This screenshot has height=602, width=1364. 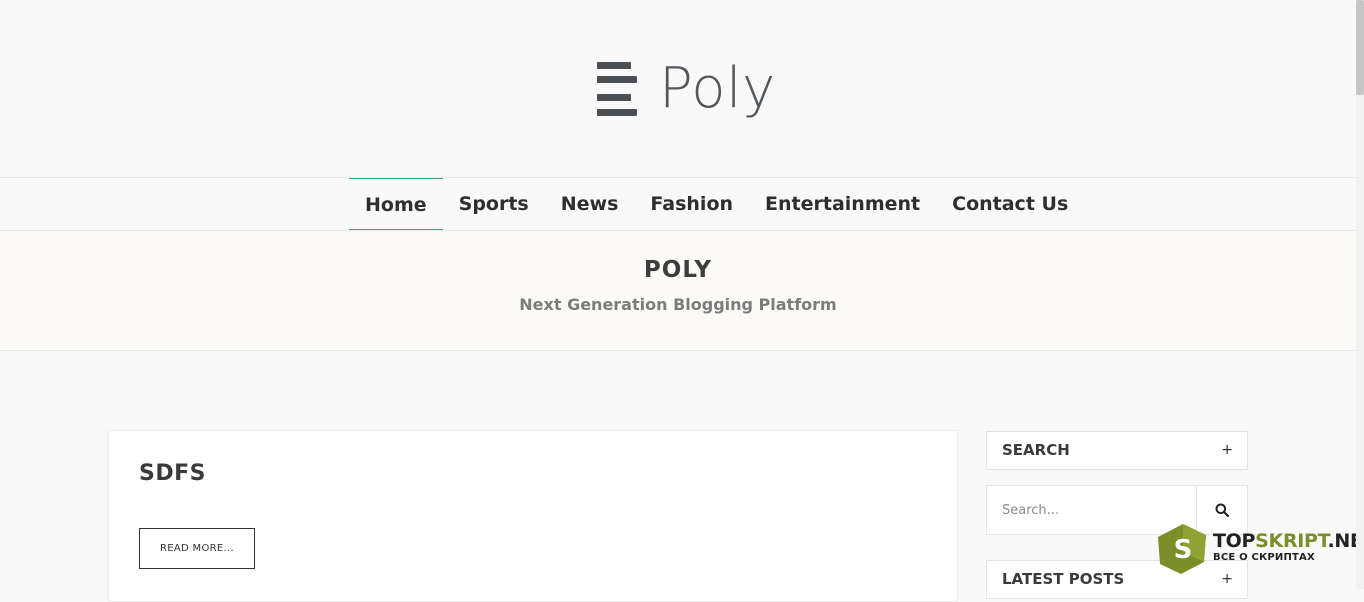 I want to click on watermark-tagline: ВСЕ О СКРИПТАХ, so click(x=1264, y=557).